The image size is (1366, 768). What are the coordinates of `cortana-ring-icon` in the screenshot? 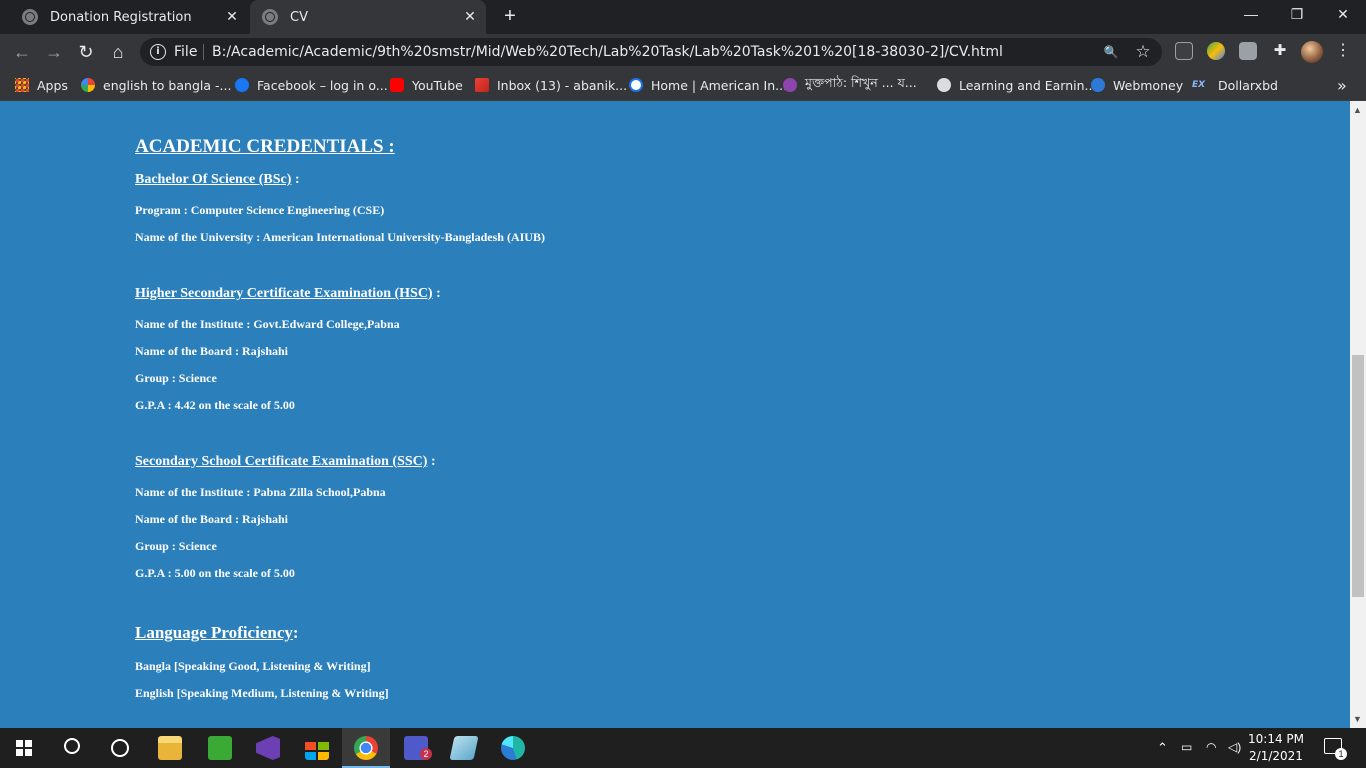 It's located at (120, 748).